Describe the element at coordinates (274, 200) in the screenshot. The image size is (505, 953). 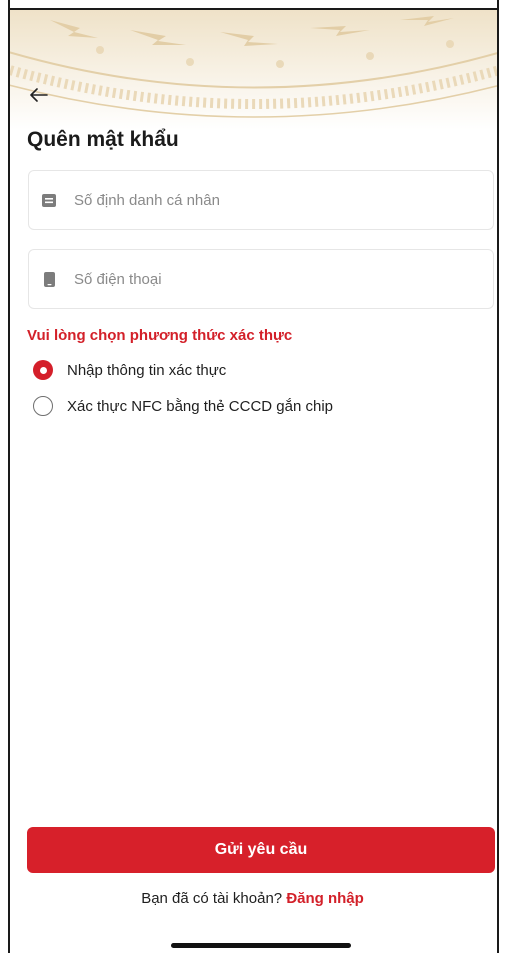
I see `id-number-input` at that location.